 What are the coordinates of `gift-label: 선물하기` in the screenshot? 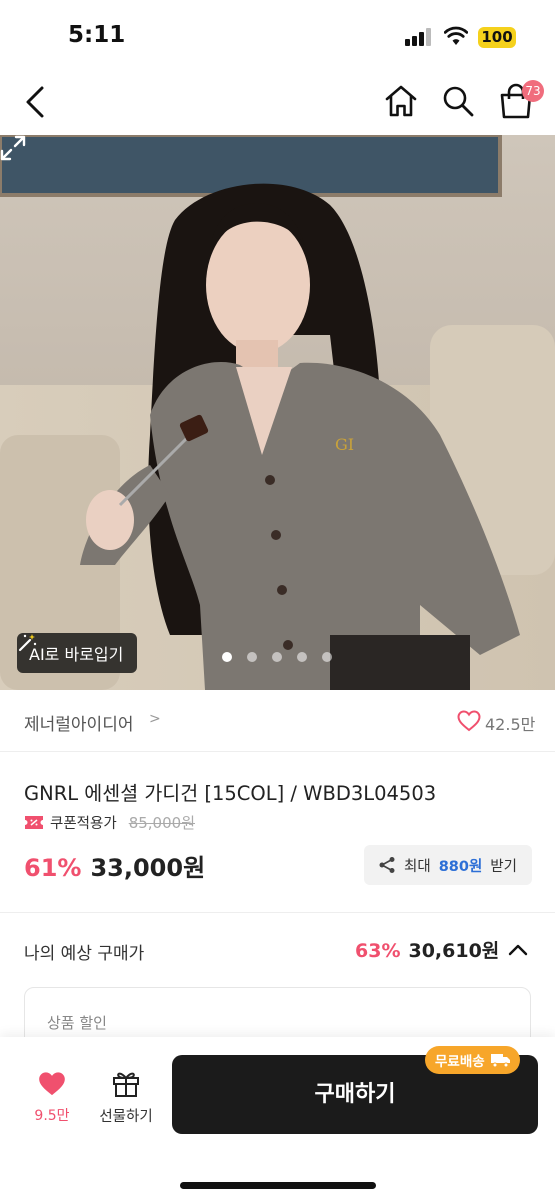 It's located at (126, 1117).